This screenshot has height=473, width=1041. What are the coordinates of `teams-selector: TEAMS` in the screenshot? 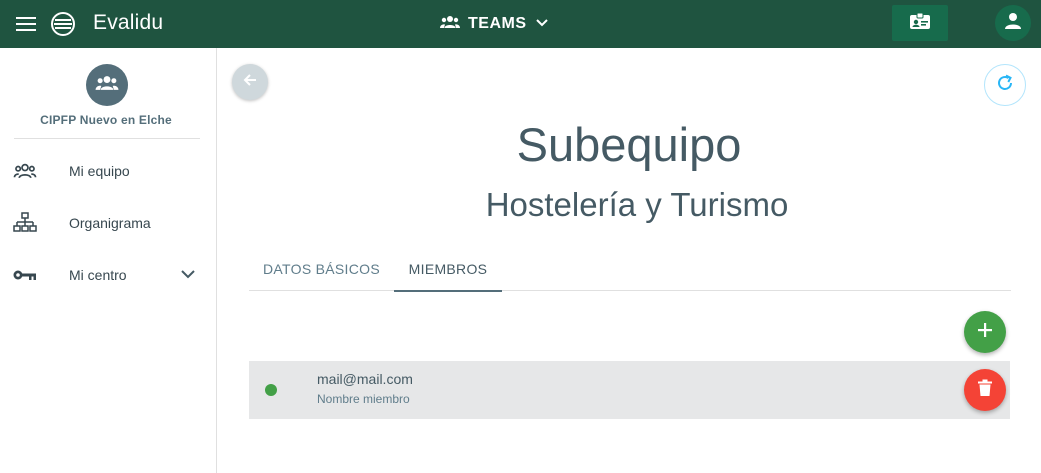 It's located at (494, 24).